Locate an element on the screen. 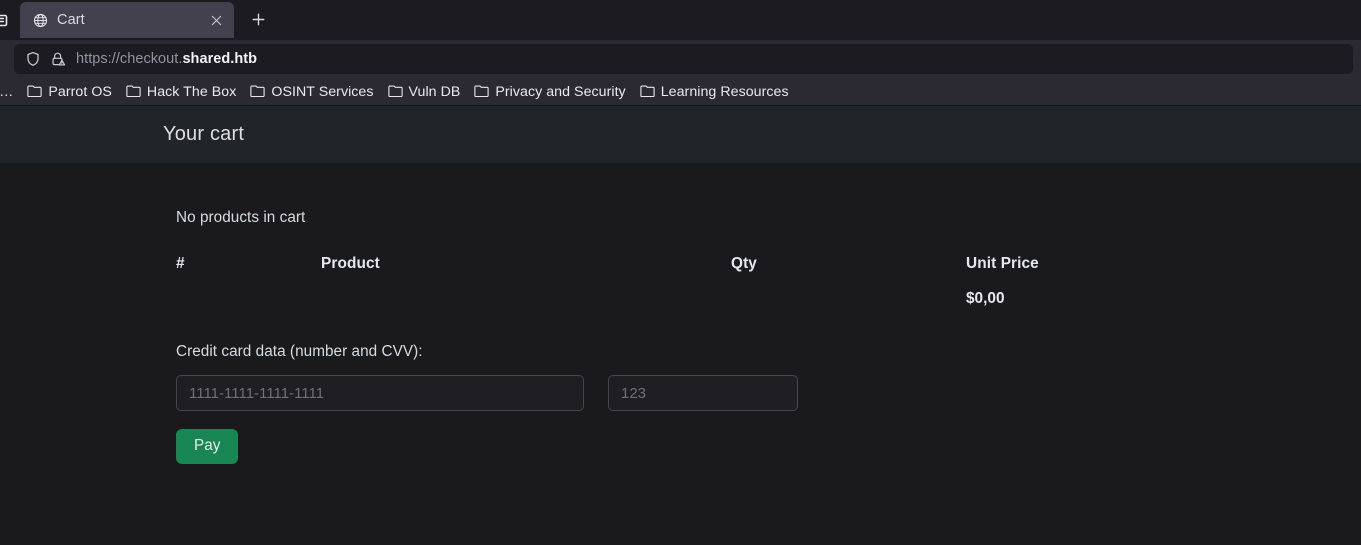 The image size is (1361, 545). table-row-total: $0,00 is located at coordinates (731, 299).